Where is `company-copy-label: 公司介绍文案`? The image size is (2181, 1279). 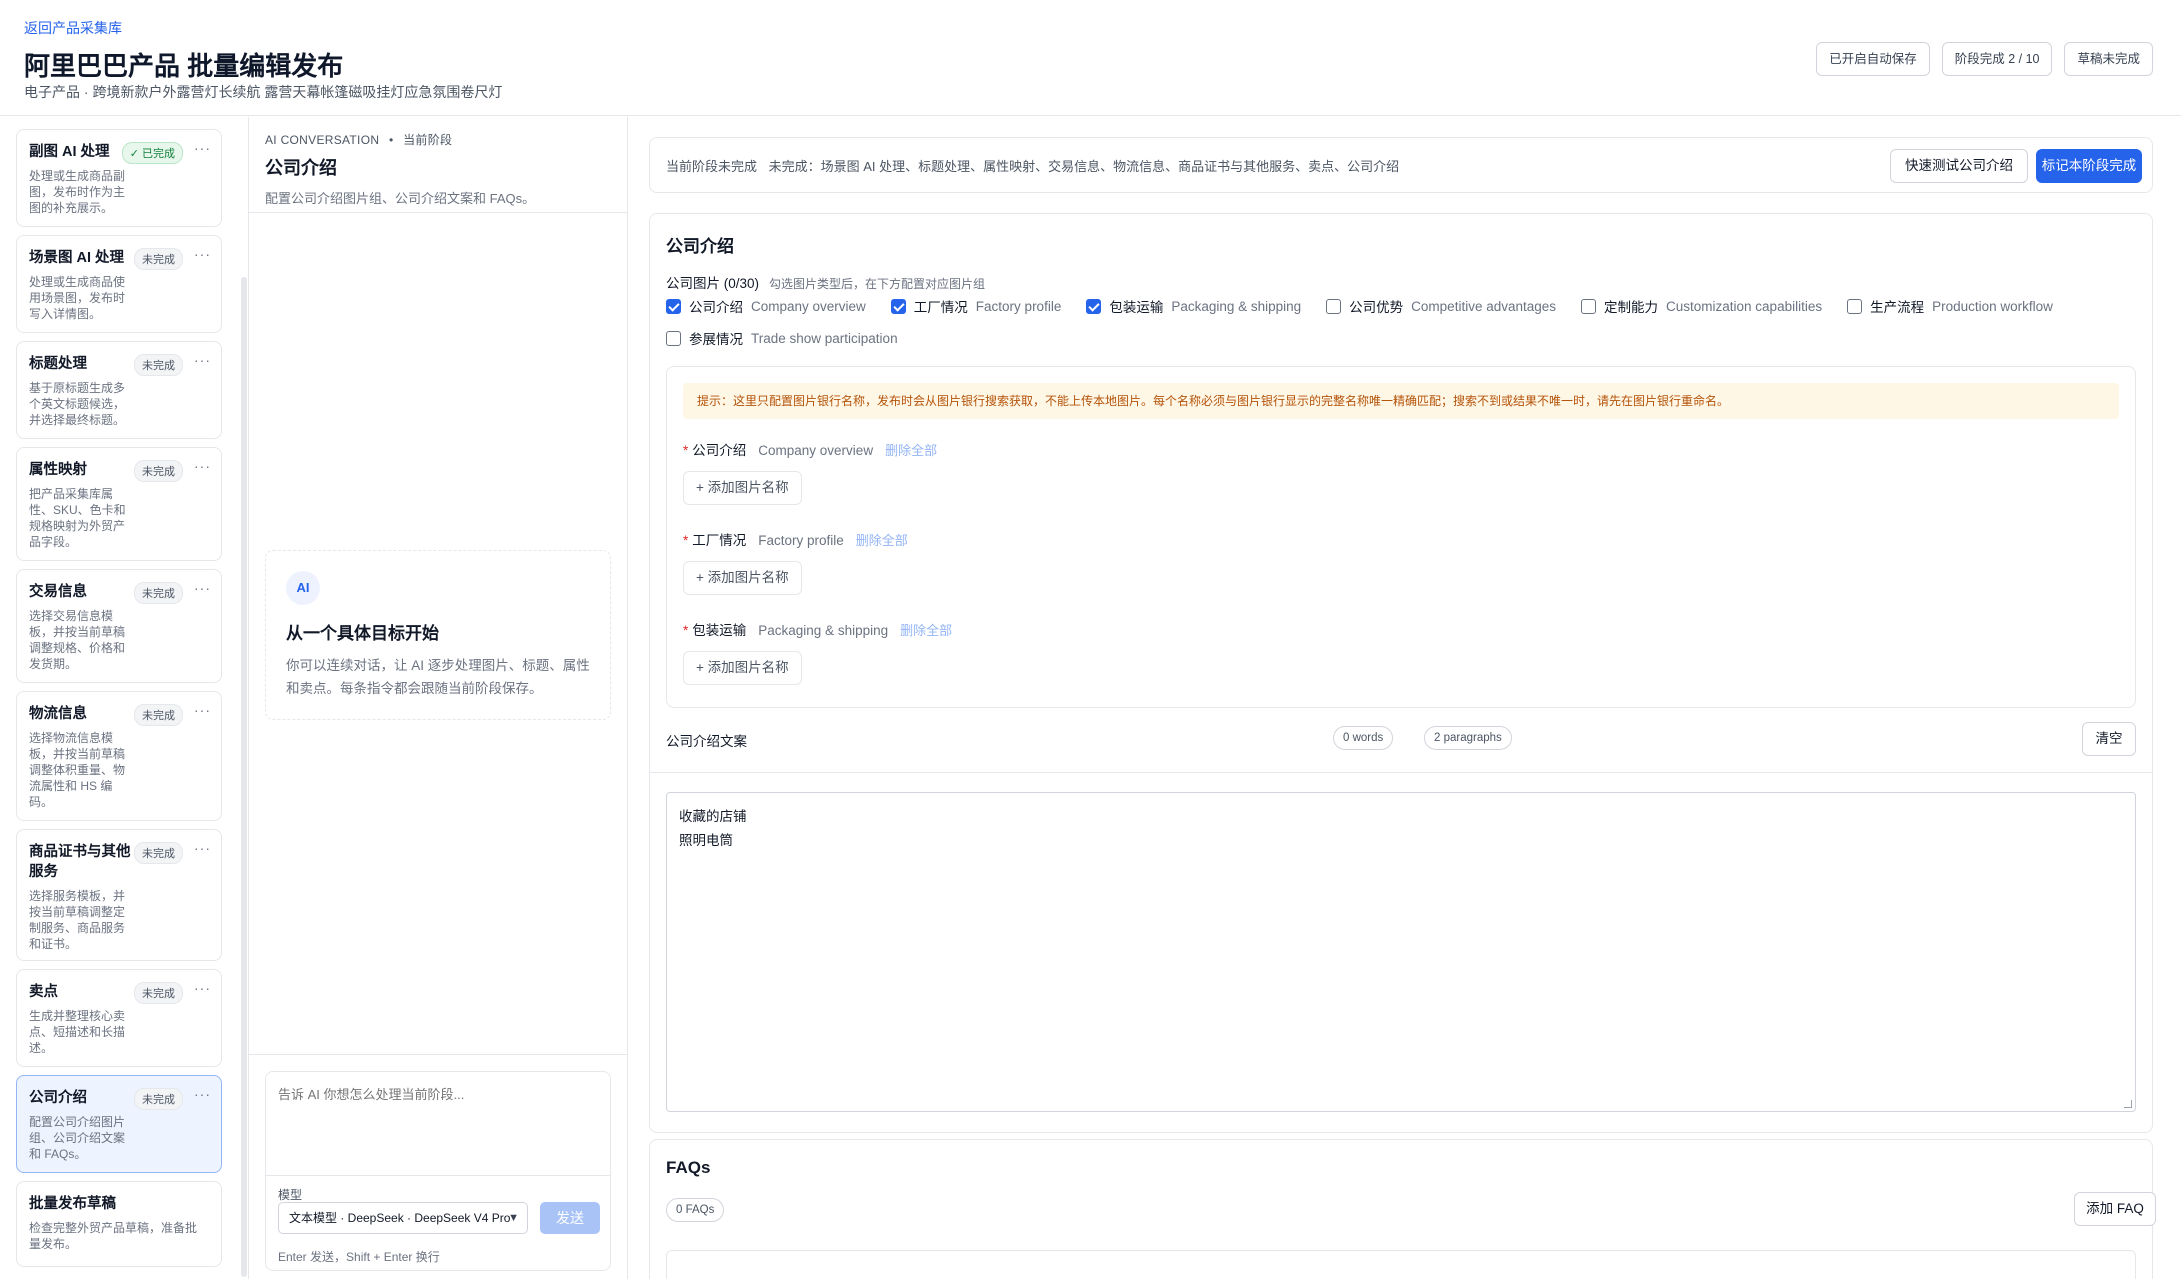 company-copy-label: 公司介绍文案 is located at coordinates (706, 741).